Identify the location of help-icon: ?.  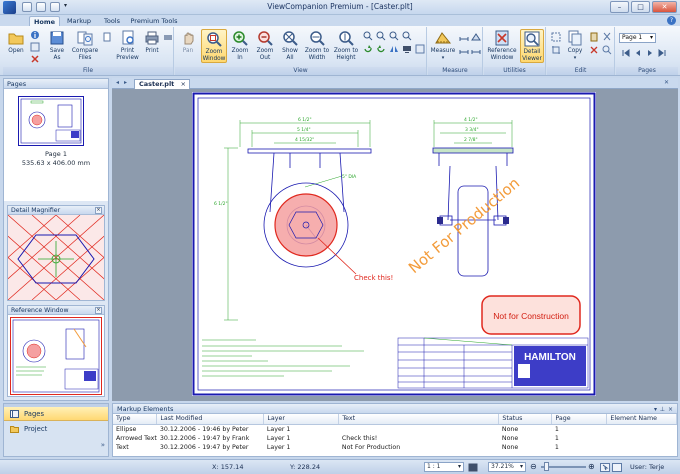
(671, 20).